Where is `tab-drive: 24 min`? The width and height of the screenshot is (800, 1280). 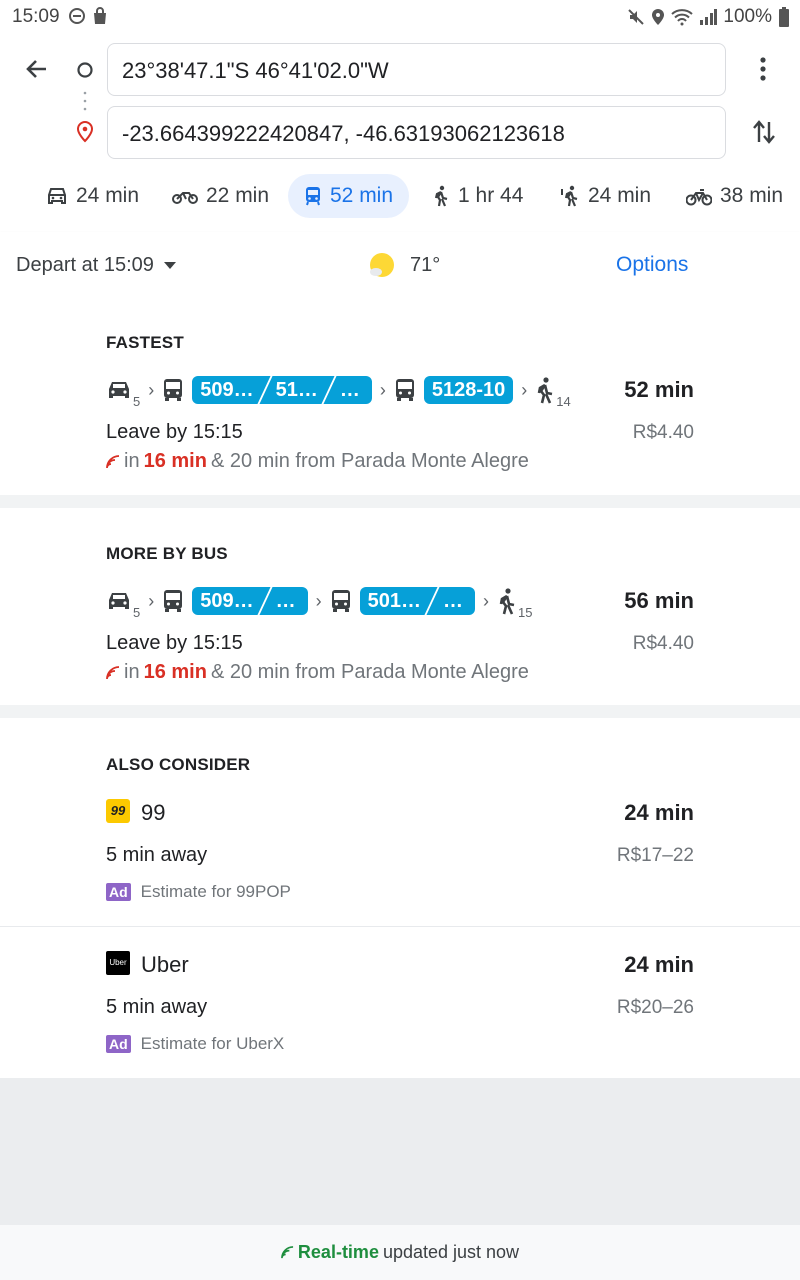
tab-drive: 24 min is located at coordinates (92, 196).